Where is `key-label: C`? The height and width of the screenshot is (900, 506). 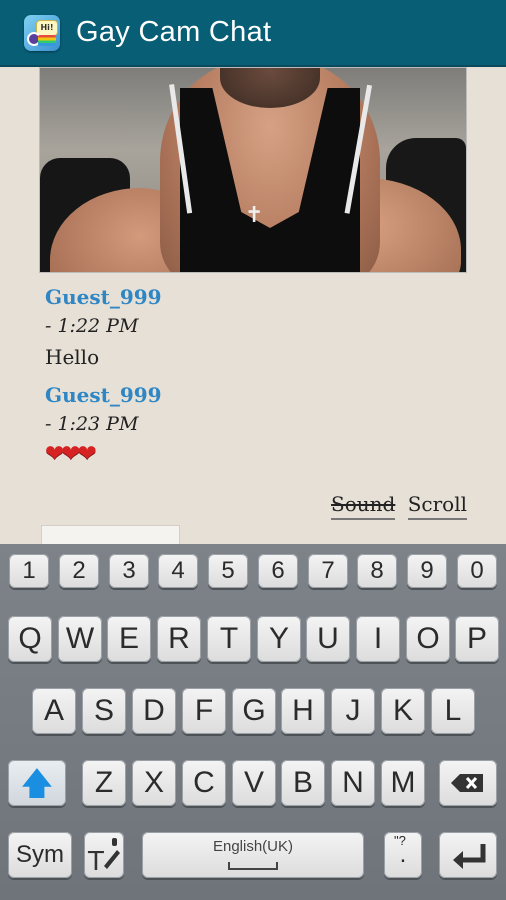 key-label: C is located at coordinates (204, 782).